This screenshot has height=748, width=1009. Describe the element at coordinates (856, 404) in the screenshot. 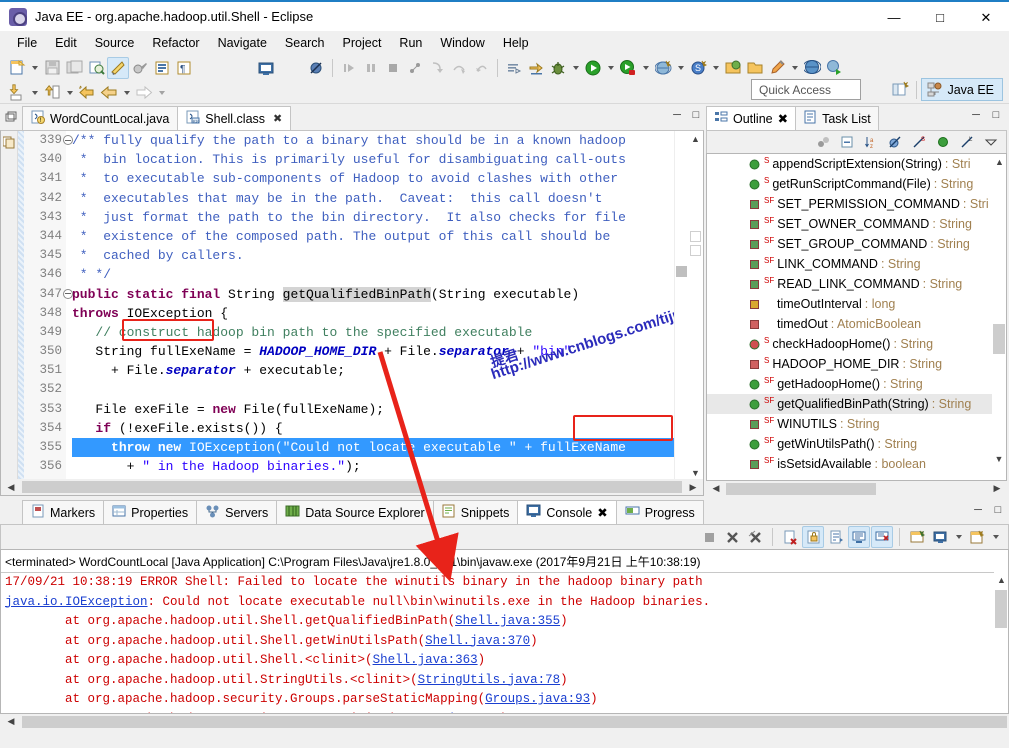

I see `outline-item: SF getQualifiedBinPath(String) : String` at that location.